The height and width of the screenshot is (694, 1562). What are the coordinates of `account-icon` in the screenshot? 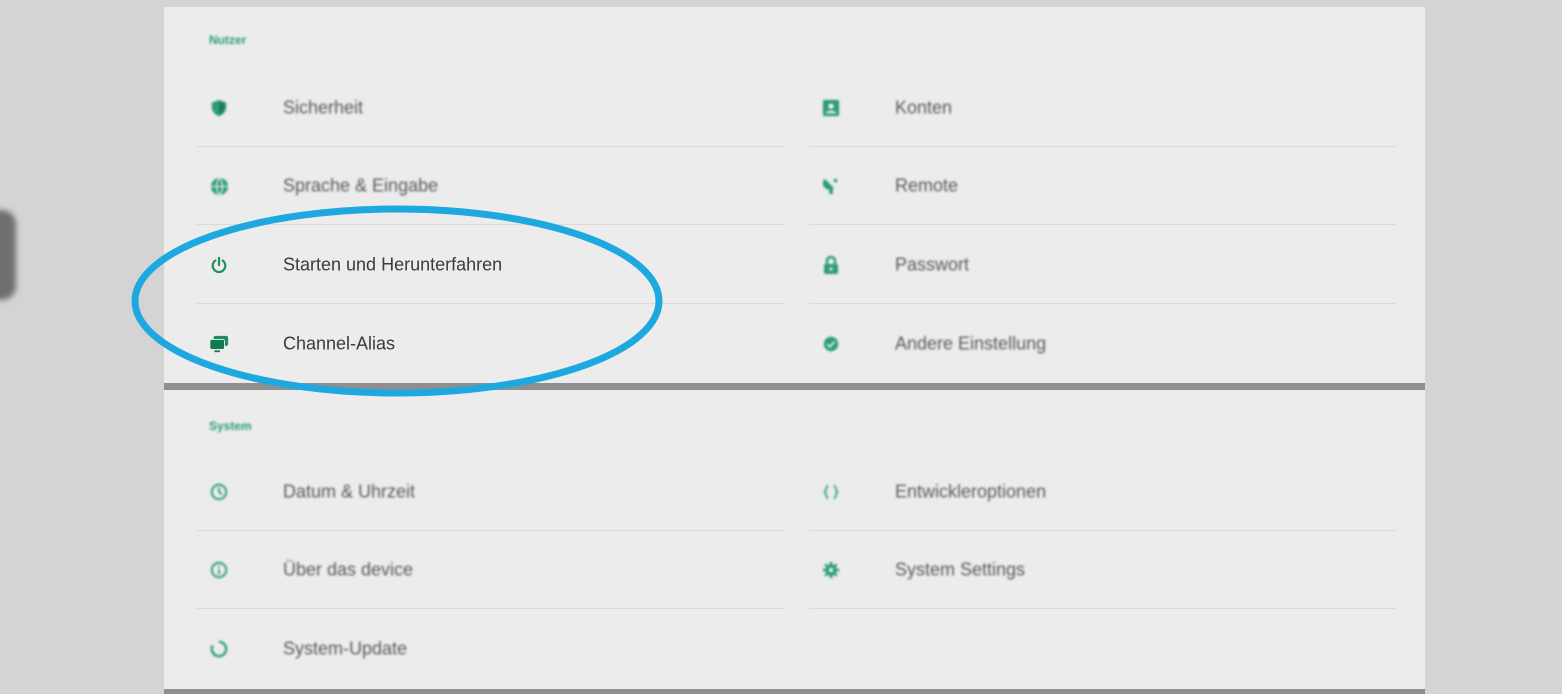 It's located at (831, 108).